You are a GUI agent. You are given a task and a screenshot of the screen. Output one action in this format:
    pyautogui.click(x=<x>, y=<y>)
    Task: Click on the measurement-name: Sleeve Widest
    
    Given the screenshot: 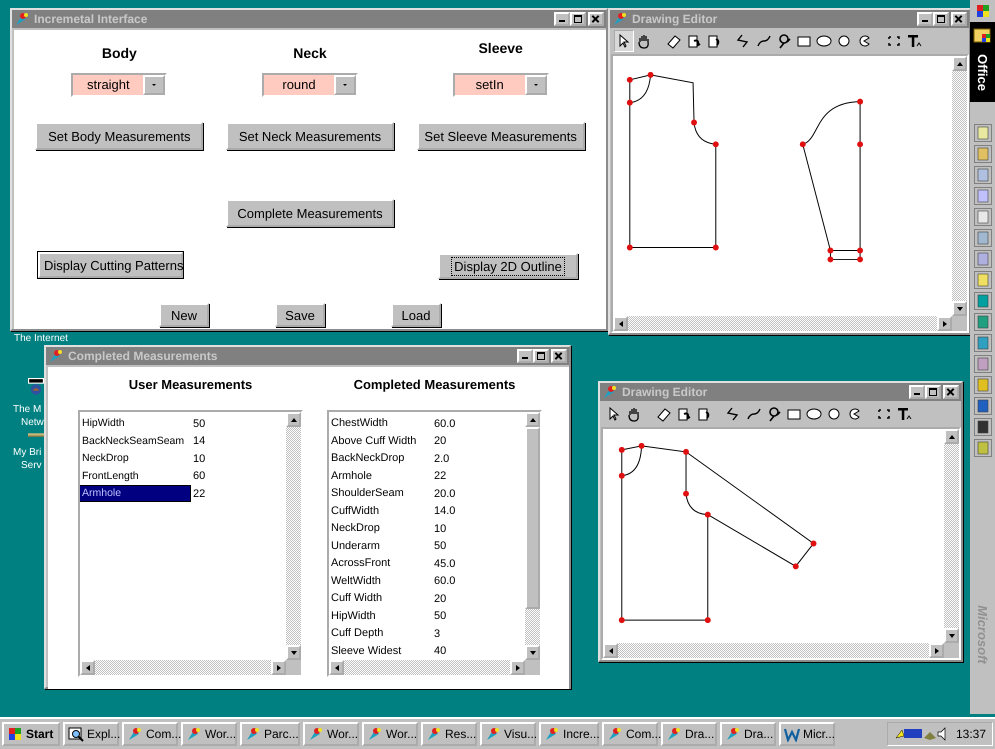 What is the action you would take?
    pyautogui.click(x=380, y=651)
    